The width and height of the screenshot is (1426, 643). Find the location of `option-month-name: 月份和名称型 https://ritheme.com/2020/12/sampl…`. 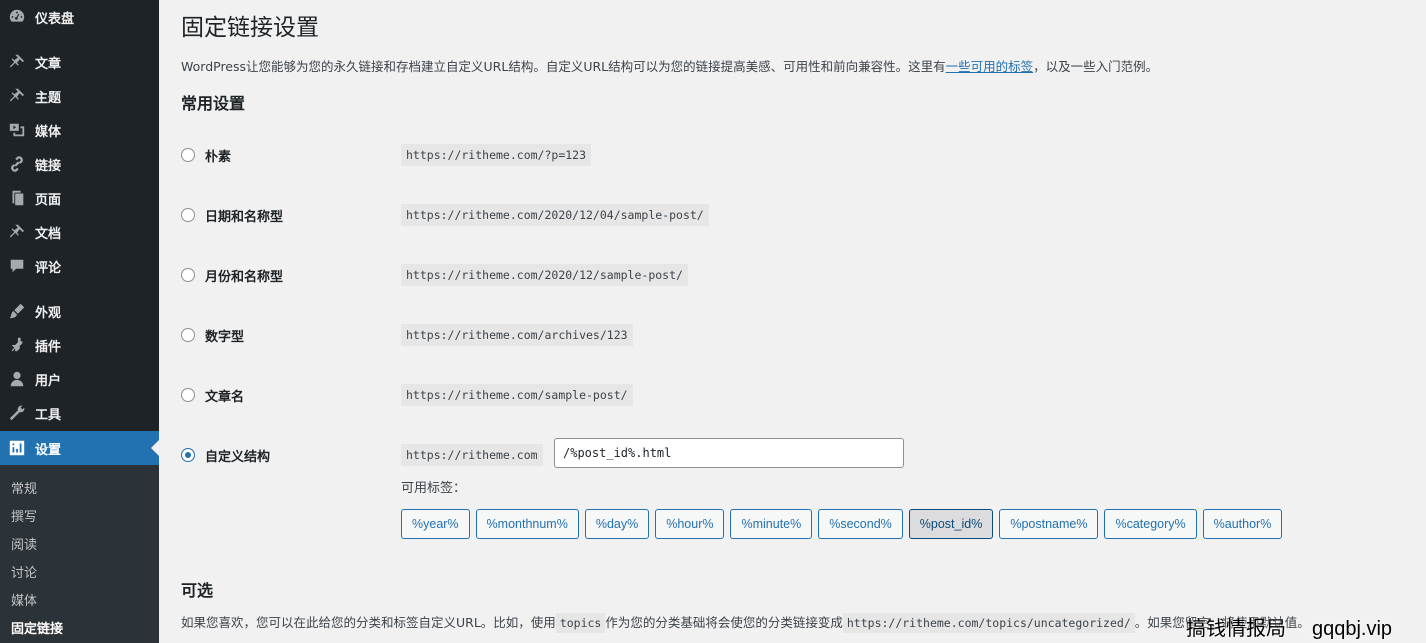

option-month-name: 月份和名称型 https://ritheme.com/2020/12/sampl… is located at coordinates (781, 276).